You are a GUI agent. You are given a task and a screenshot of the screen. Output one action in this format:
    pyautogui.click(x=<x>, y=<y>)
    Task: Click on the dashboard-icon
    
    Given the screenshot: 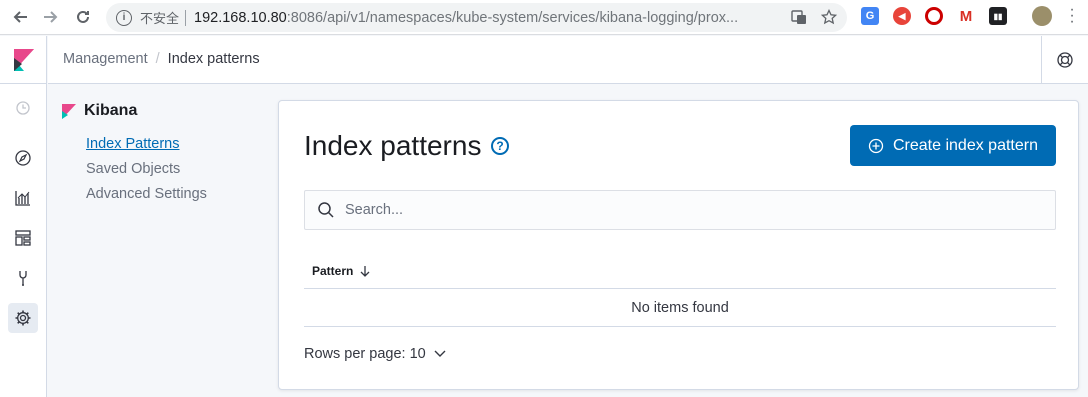 What is the action you would take?
    pyautogui.click(x=23, y=238)
    